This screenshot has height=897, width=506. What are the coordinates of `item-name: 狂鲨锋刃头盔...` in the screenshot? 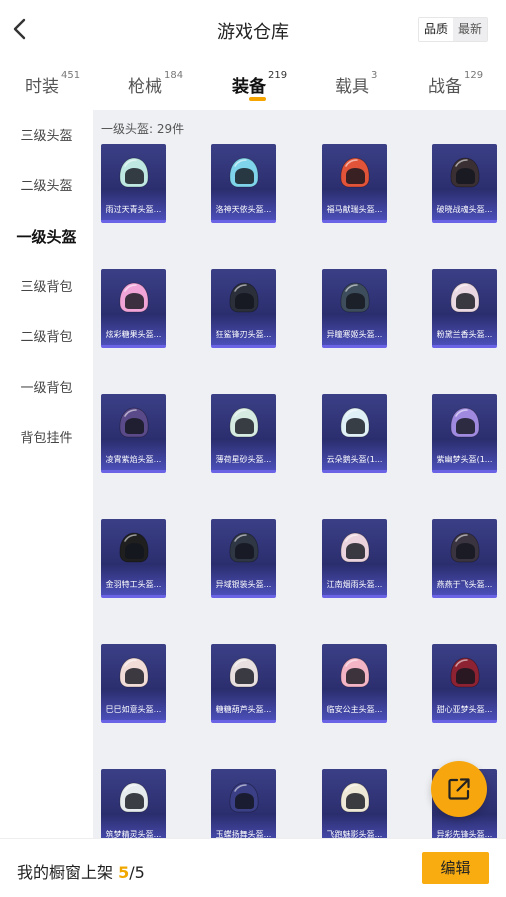 It's located at (243, 334).